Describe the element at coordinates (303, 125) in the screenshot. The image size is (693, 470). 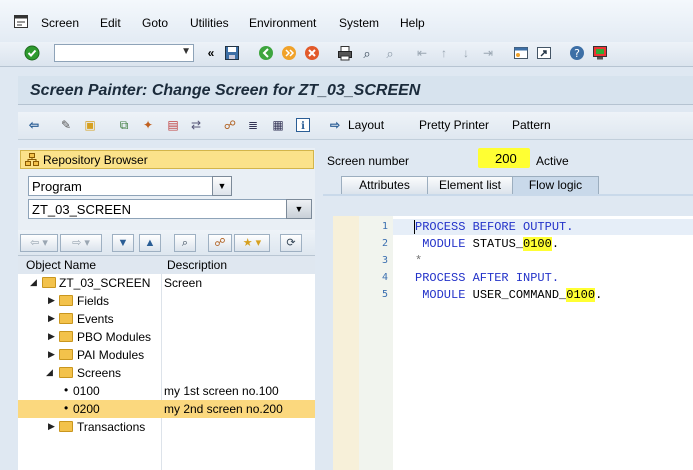
I see `info-icon: i` at that location.